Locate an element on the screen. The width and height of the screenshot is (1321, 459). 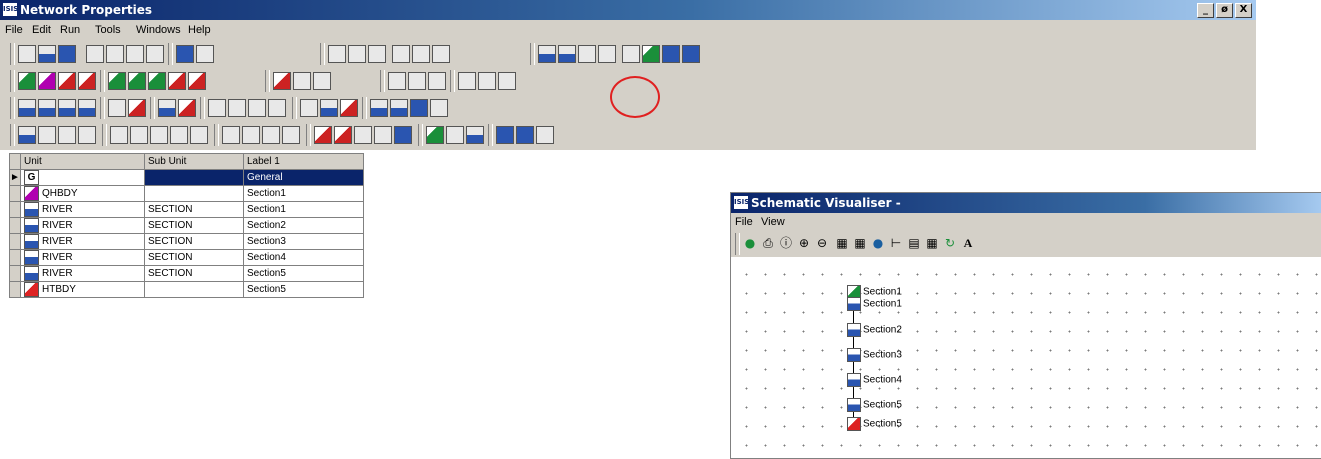
unit-ae-icon is located at coordinates (419, 108).